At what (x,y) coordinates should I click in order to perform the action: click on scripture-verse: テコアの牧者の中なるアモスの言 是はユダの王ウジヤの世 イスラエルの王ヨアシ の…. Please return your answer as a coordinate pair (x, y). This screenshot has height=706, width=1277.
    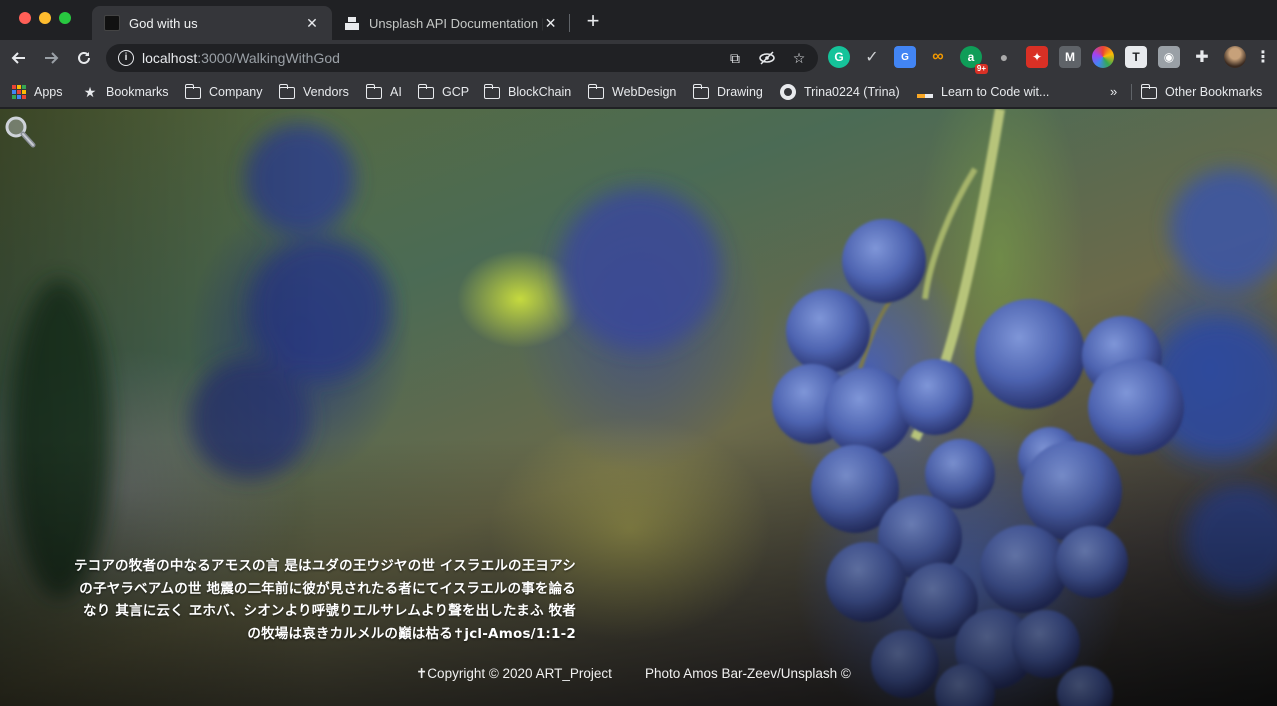
    Looking at the image, I should click on (316, 600).